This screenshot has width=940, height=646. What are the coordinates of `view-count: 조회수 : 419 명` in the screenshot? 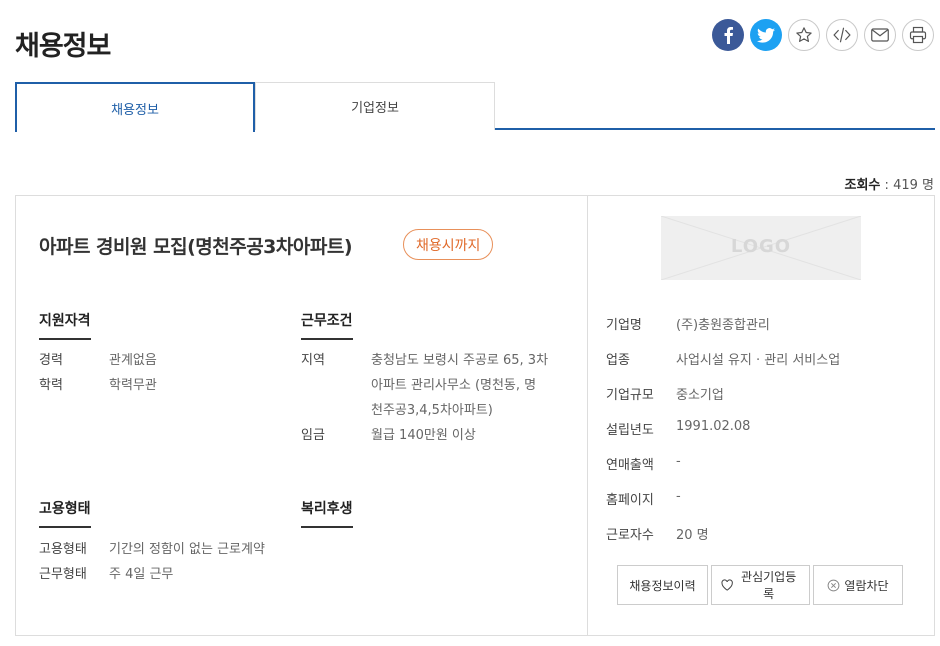 It's located at (889, 185).